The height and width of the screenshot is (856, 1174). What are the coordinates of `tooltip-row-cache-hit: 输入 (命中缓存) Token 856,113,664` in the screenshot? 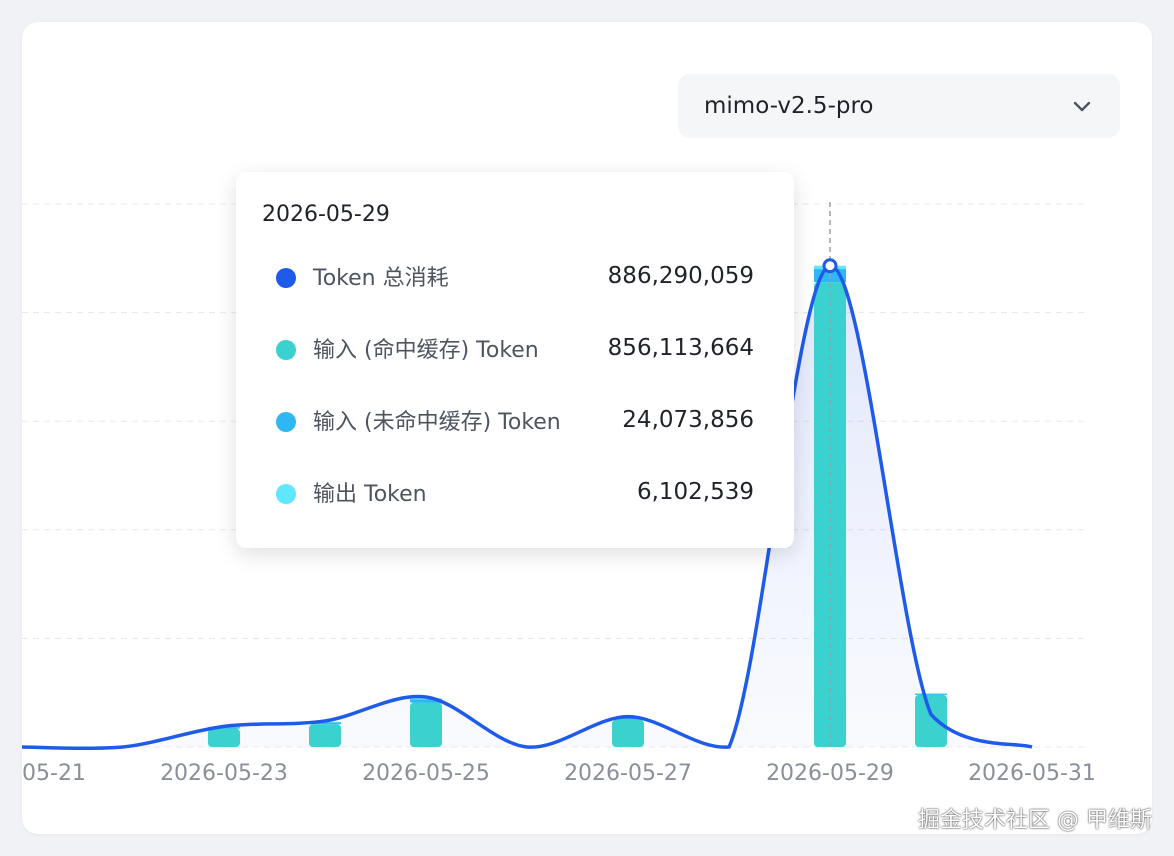 It's located at (515, 349).